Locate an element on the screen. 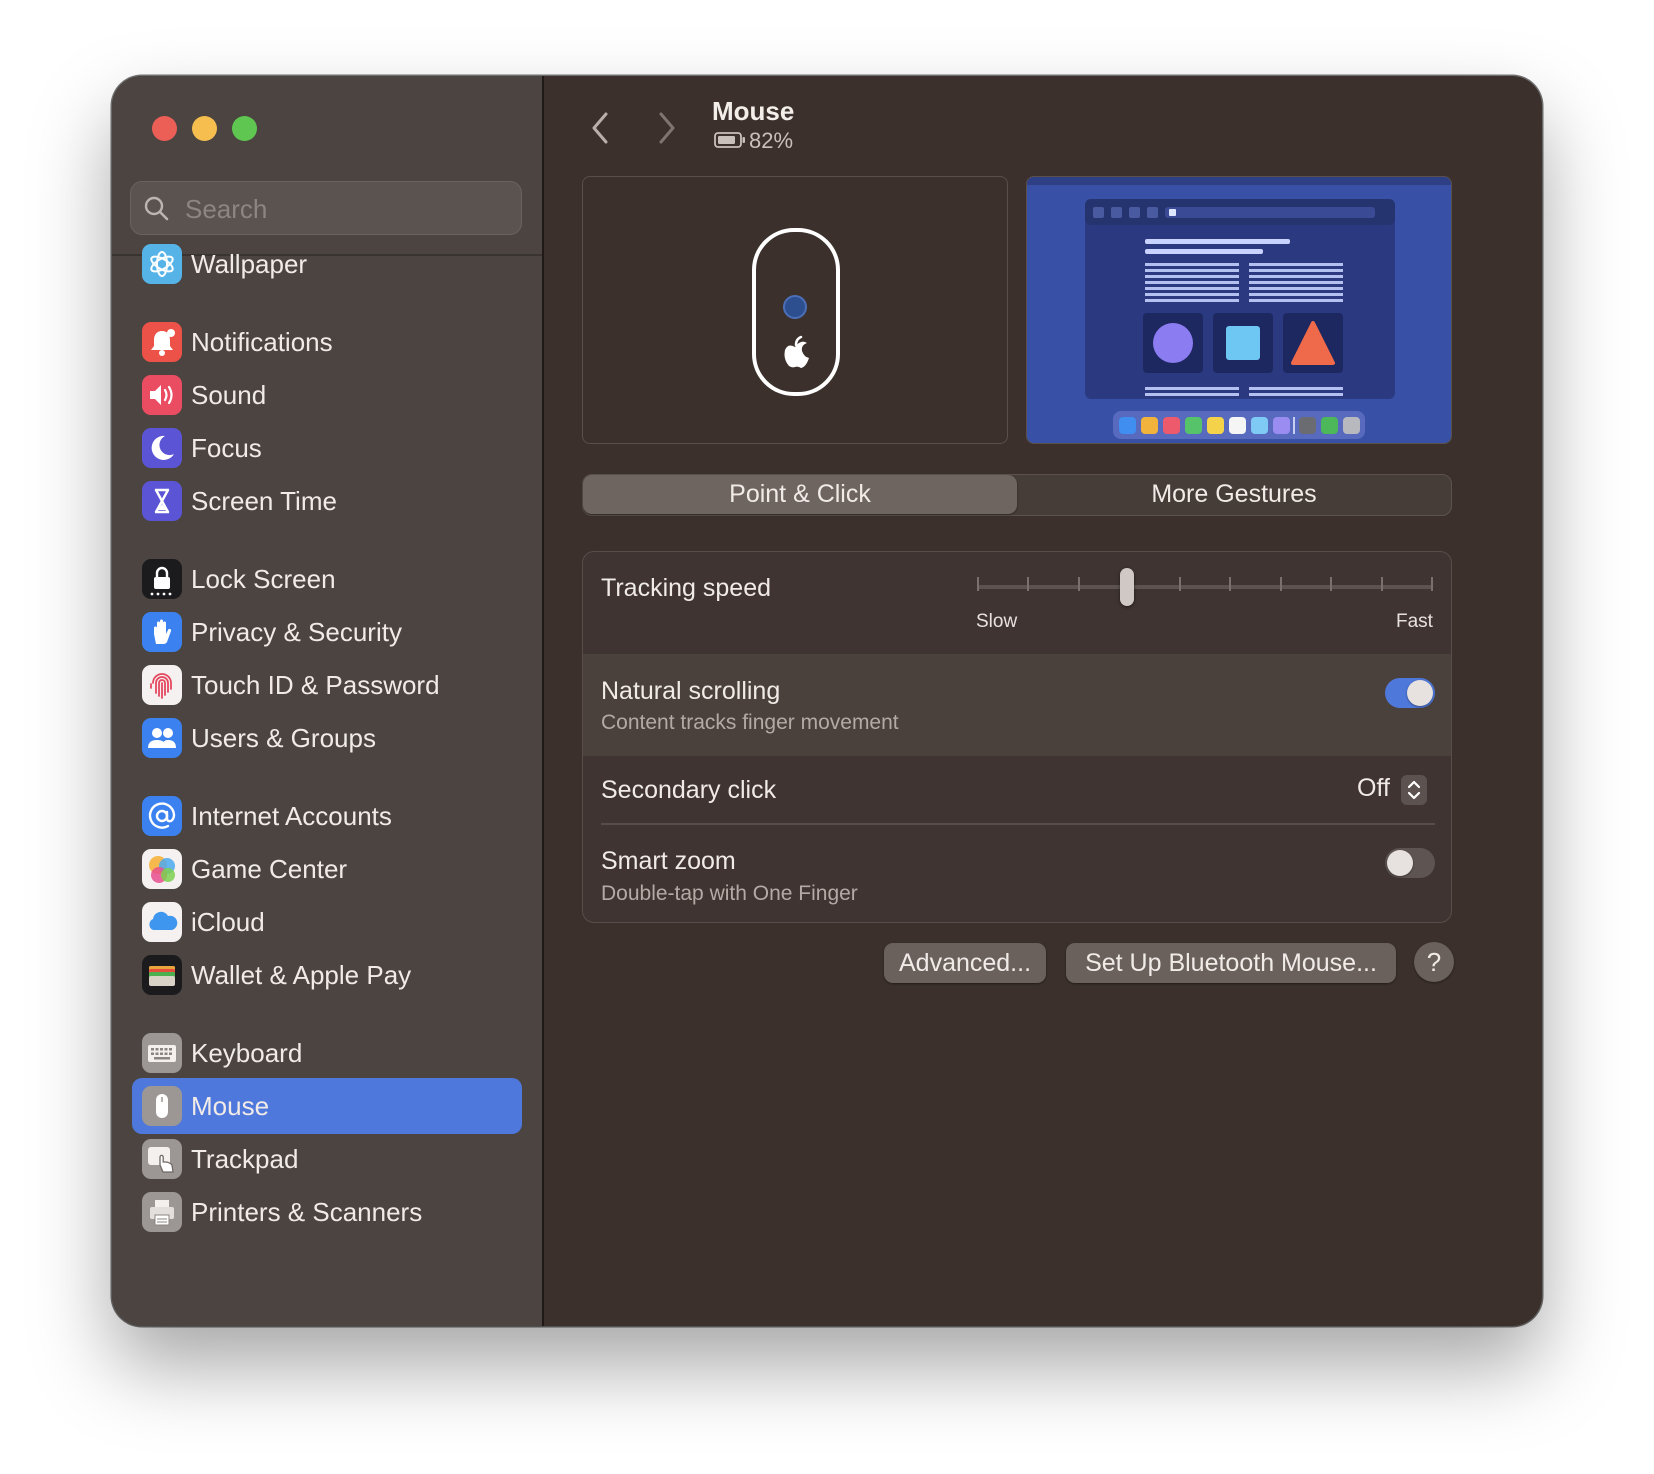 This screenshot has height=1474, width=1654. minimize-button is located at coordinates (204, 128).